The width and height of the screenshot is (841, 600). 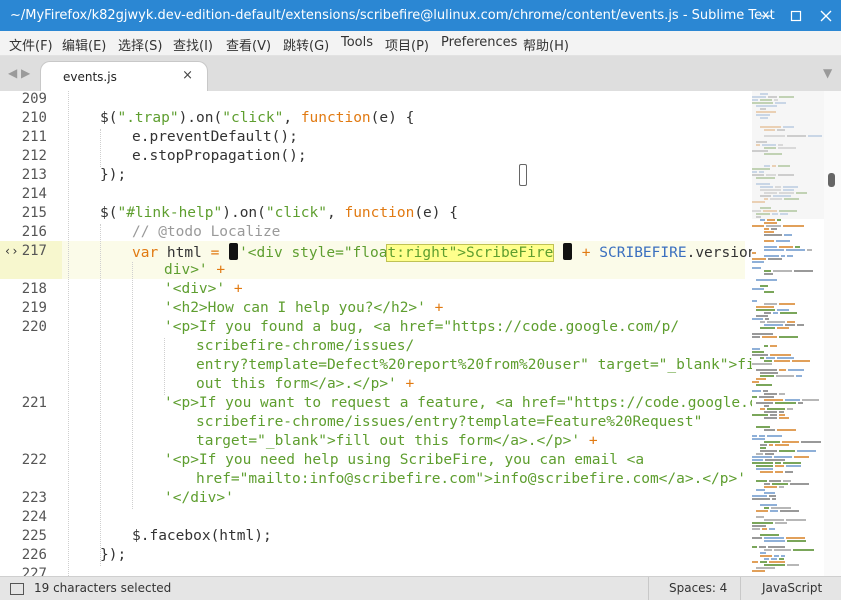 I want to click on menu-preferences: Preferences, so click(x=479, y=42).